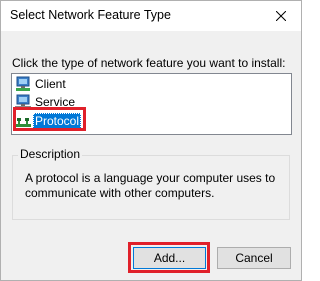 This screenshot has width=320, height=281. Describe the element at coordinates (120, 193) in the screenshot. I see `description-line-2: communicate with other computers.` at that location.